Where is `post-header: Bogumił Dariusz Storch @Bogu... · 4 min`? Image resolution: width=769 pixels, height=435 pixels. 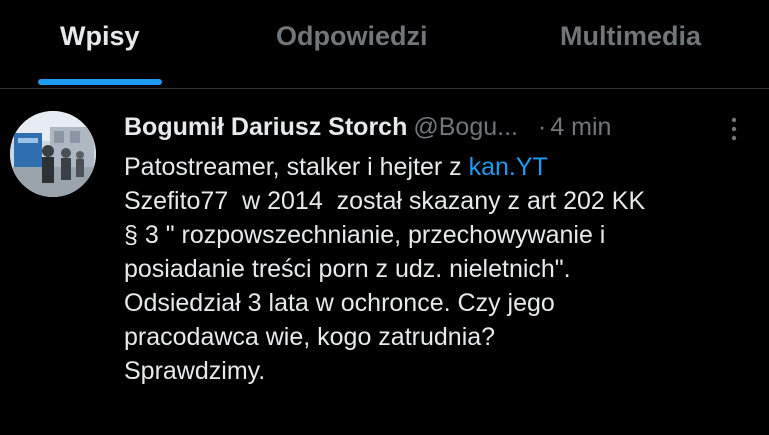
post-header: Bogumił Dariusz Storch @Bogu... · 4 min is located at coordinates (367, 129).